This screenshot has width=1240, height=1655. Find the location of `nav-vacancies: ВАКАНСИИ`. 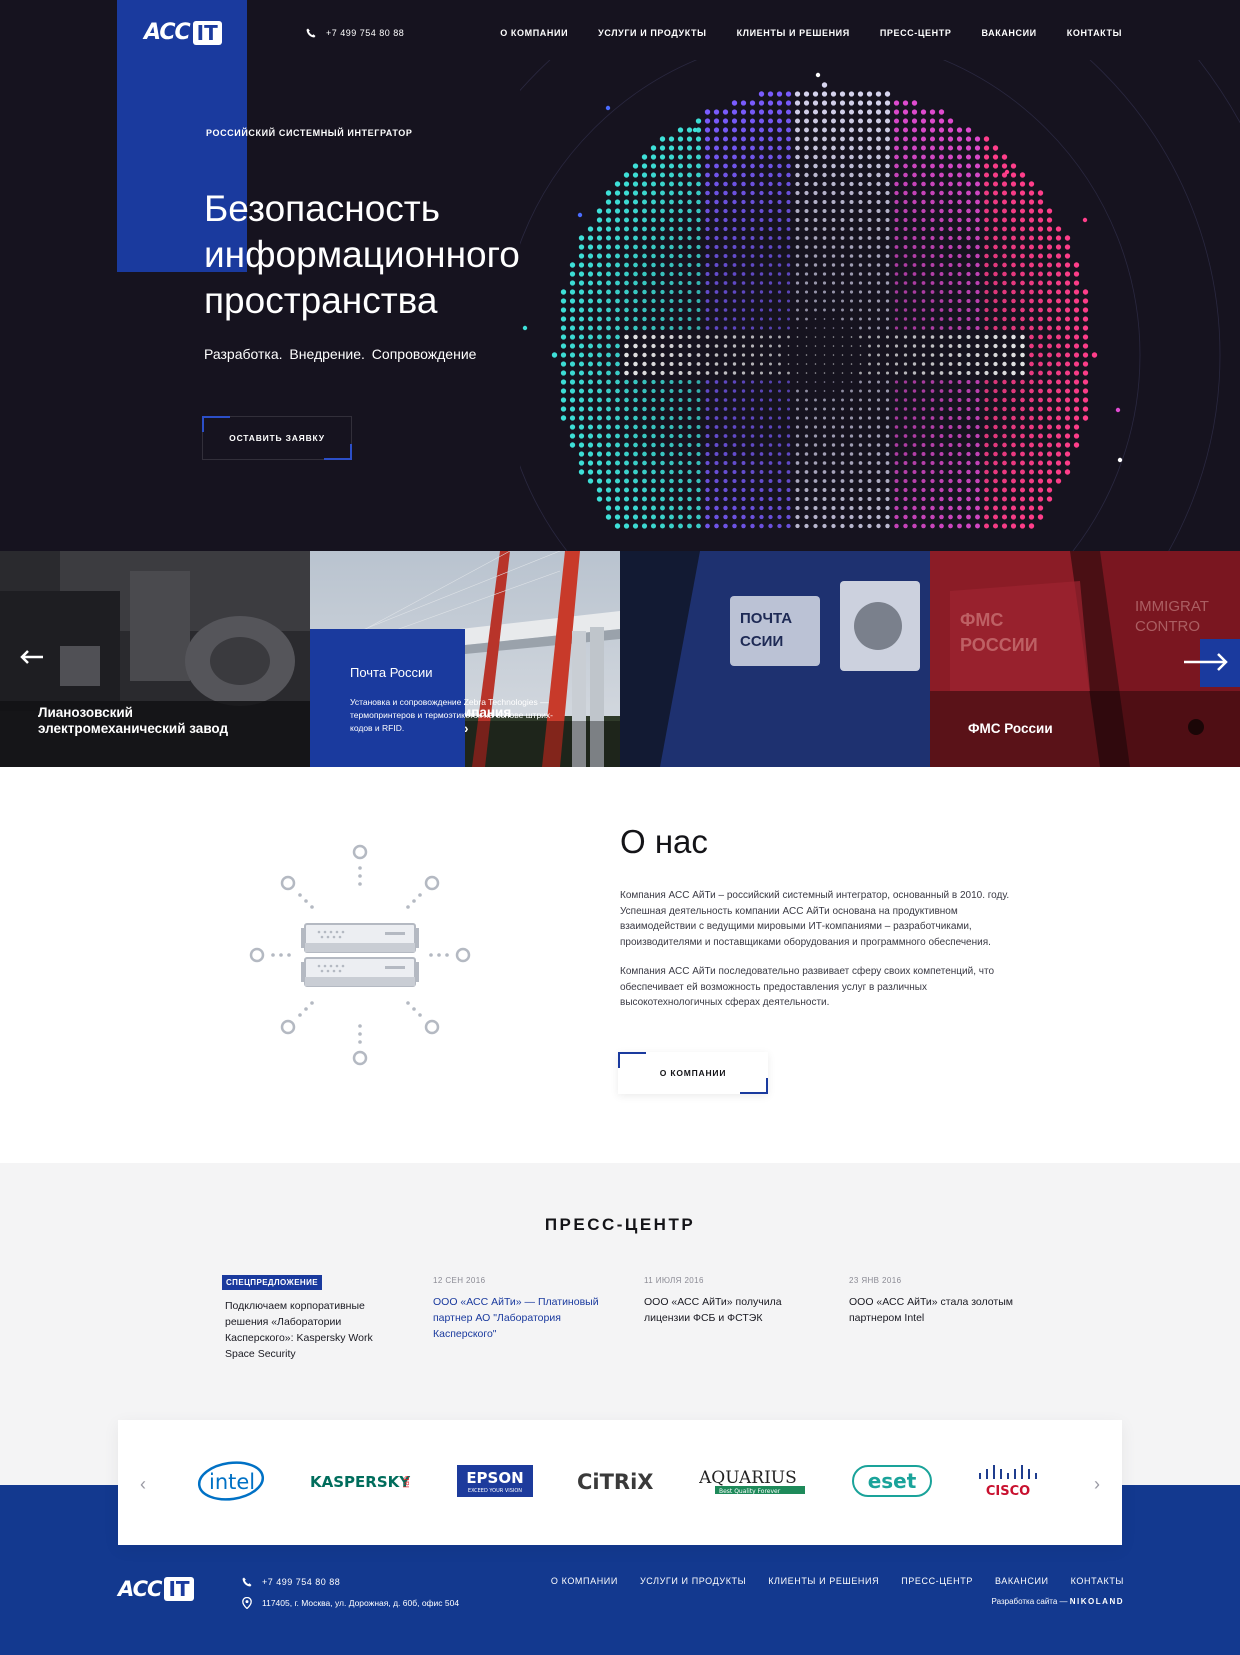

nav-vacancies: ВАКАНСИИ is located at coordinates (1008, 33).